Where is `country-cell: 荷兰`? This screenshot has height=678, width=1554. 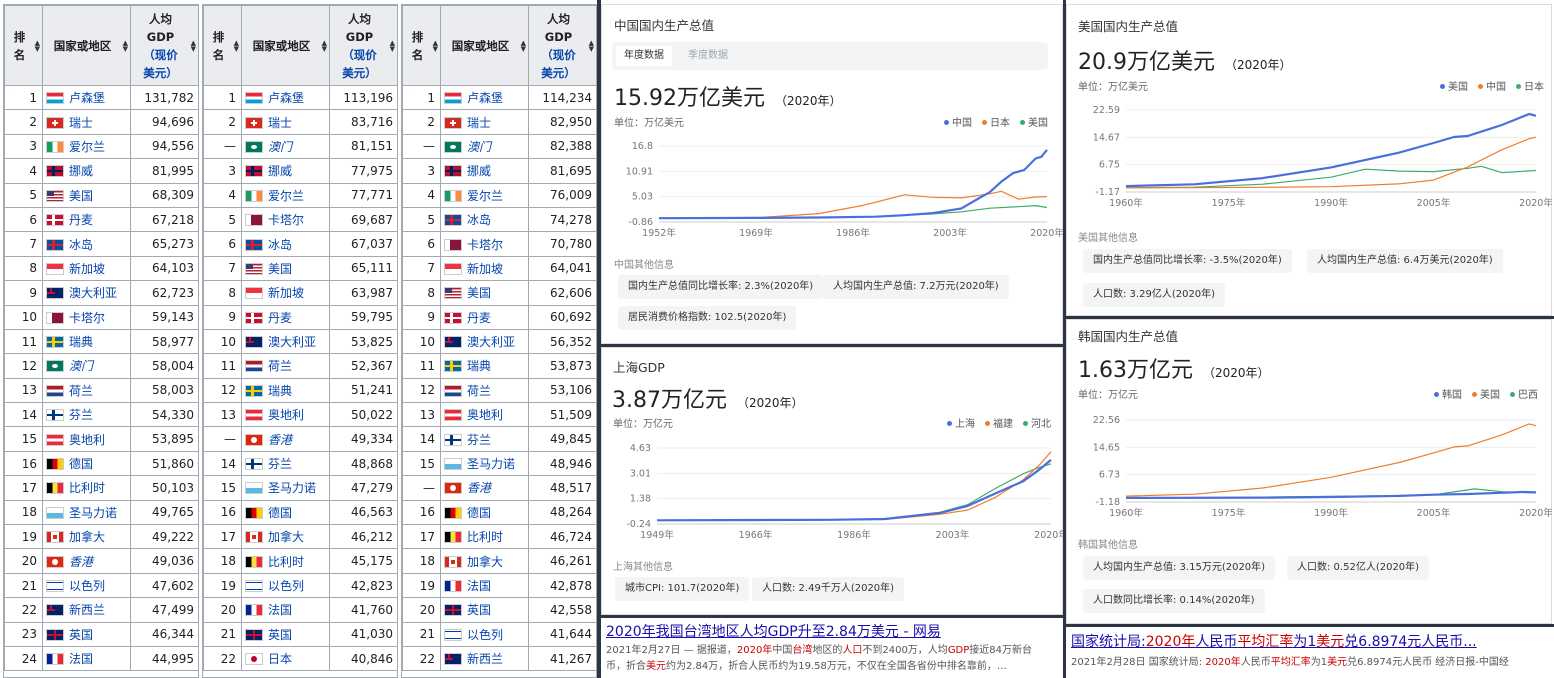
country-cell: 荷兰 is located at coordinates (86, 390).